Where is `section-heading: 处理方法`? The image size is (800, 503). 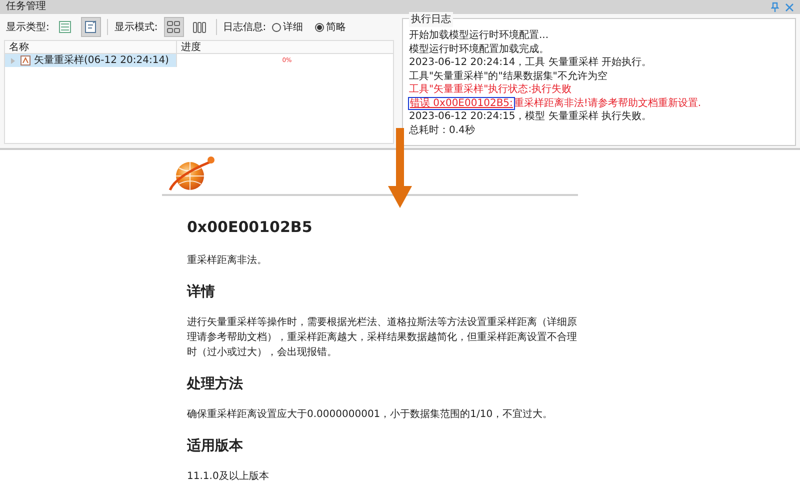 section-heading: 处理方法 is located at coordinates (215, 384).